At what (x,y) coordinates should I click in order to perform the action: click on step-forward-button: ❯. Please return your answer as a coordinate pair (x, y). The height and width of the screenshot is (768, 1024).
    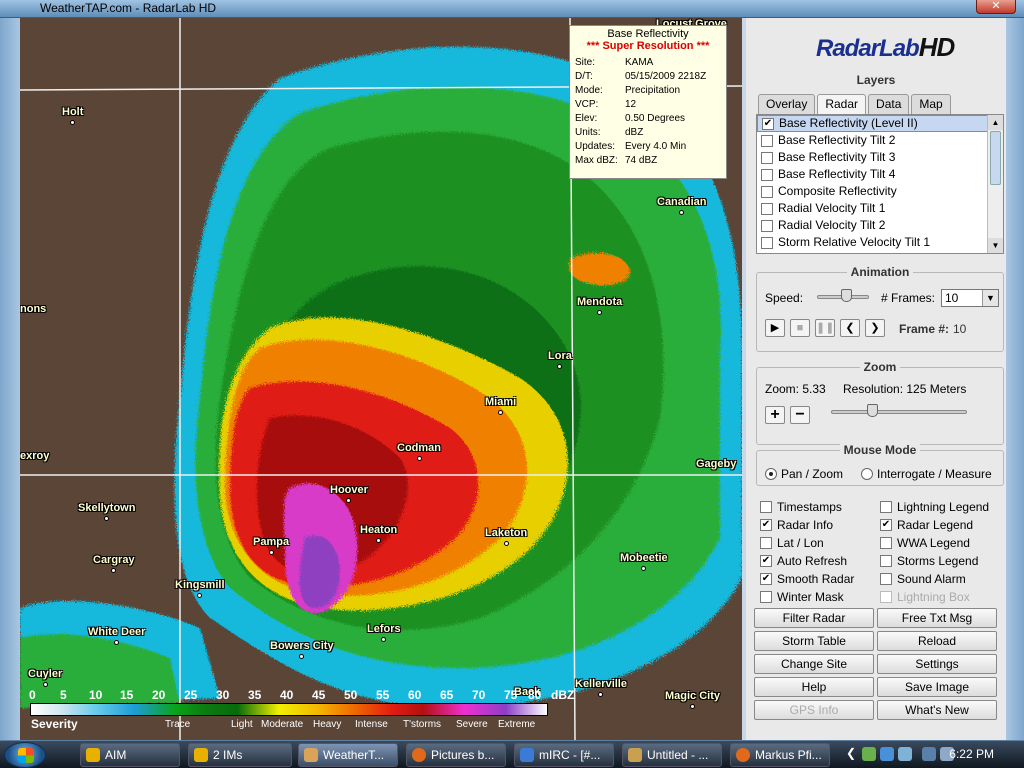
    Looking at the image, I should click on (875, 328).